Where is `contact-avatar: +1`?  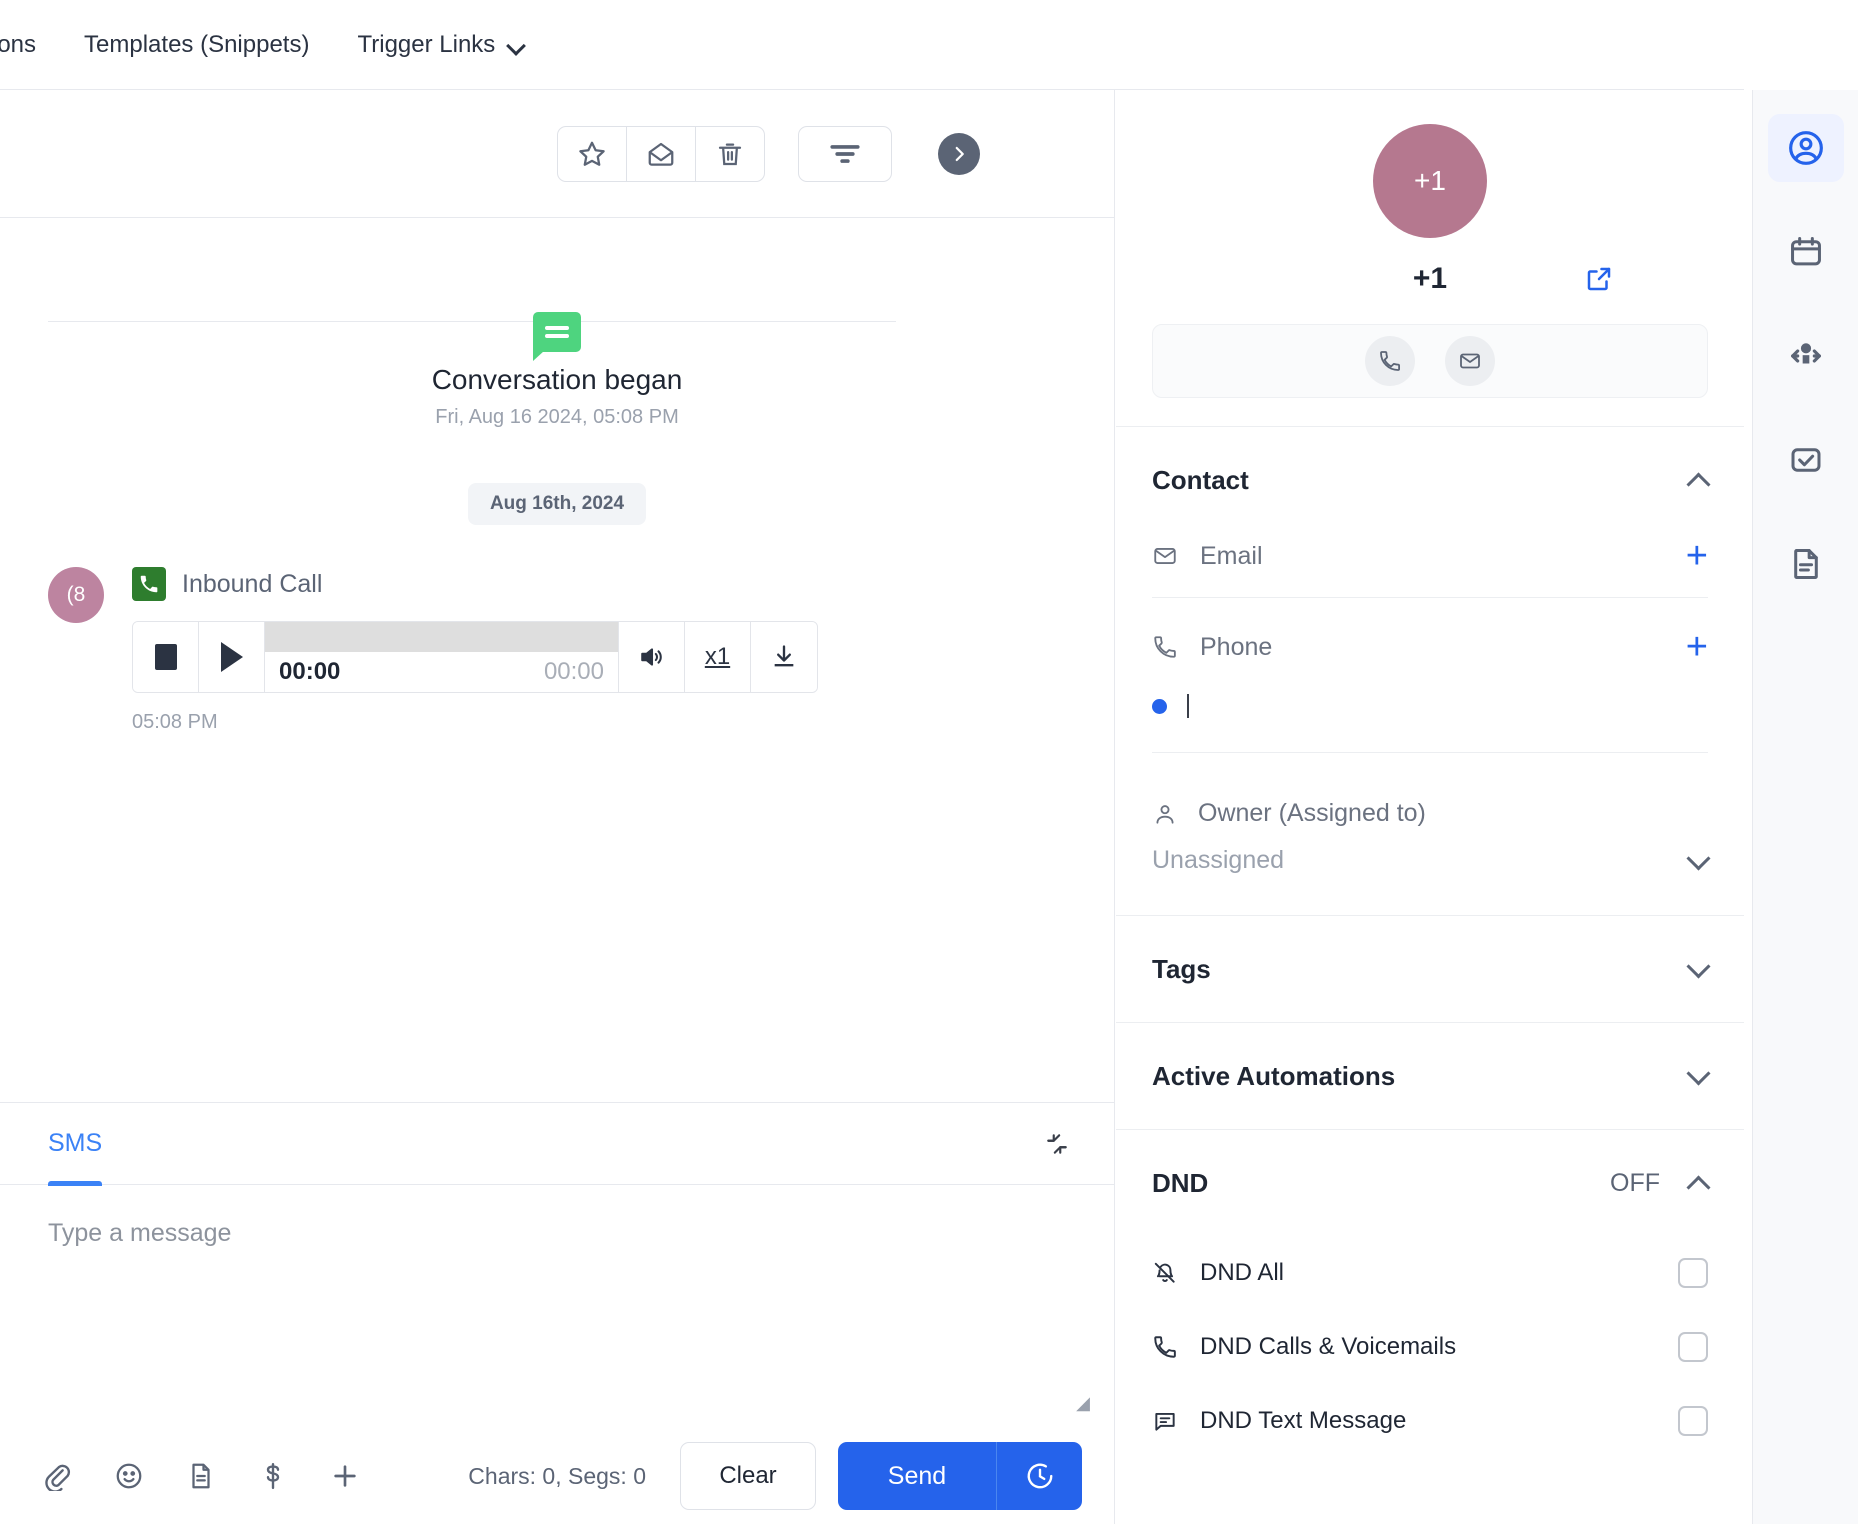
contact-avatar: +1 is located at coordinates (1430, 181).